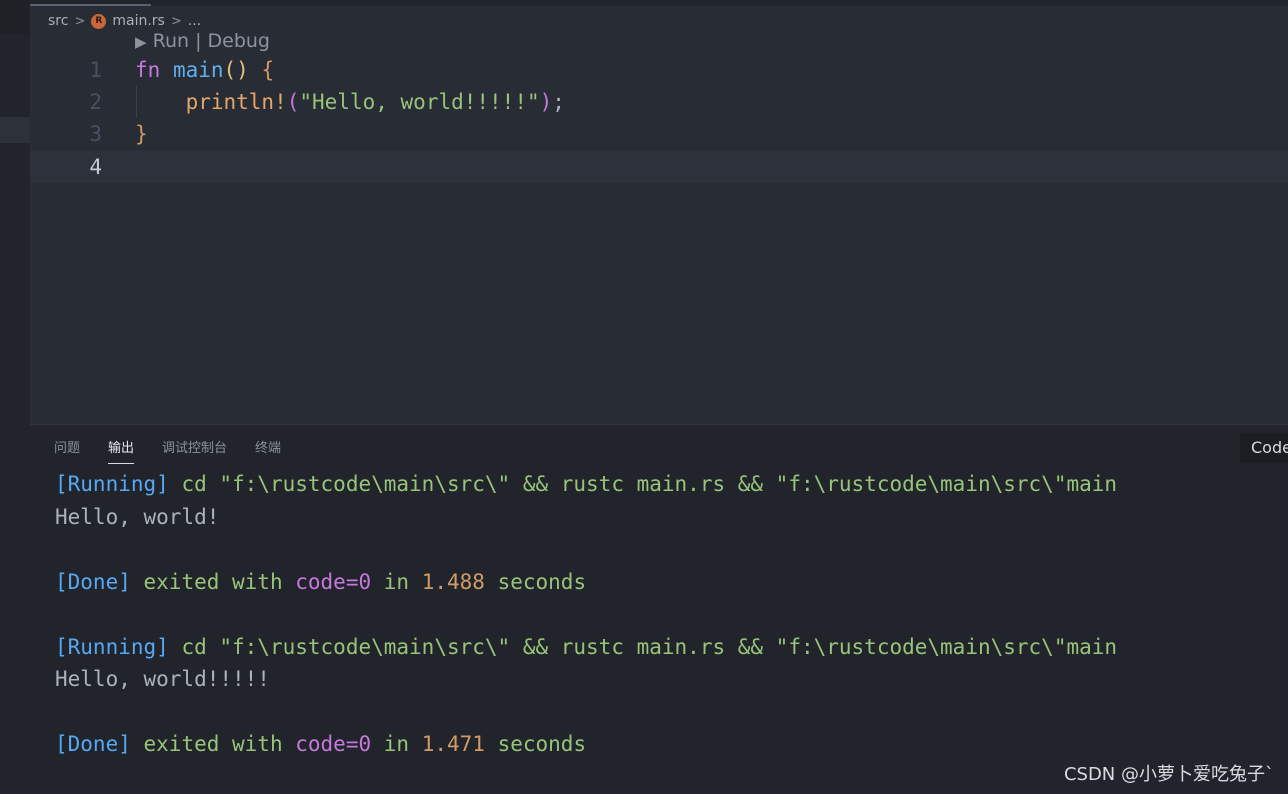 This screenshot has width=1288, height=794. What do you see at coordinates (659, 134) in the screenshot?
I see `code-line: 3 }` at bounding box center [659, 134].